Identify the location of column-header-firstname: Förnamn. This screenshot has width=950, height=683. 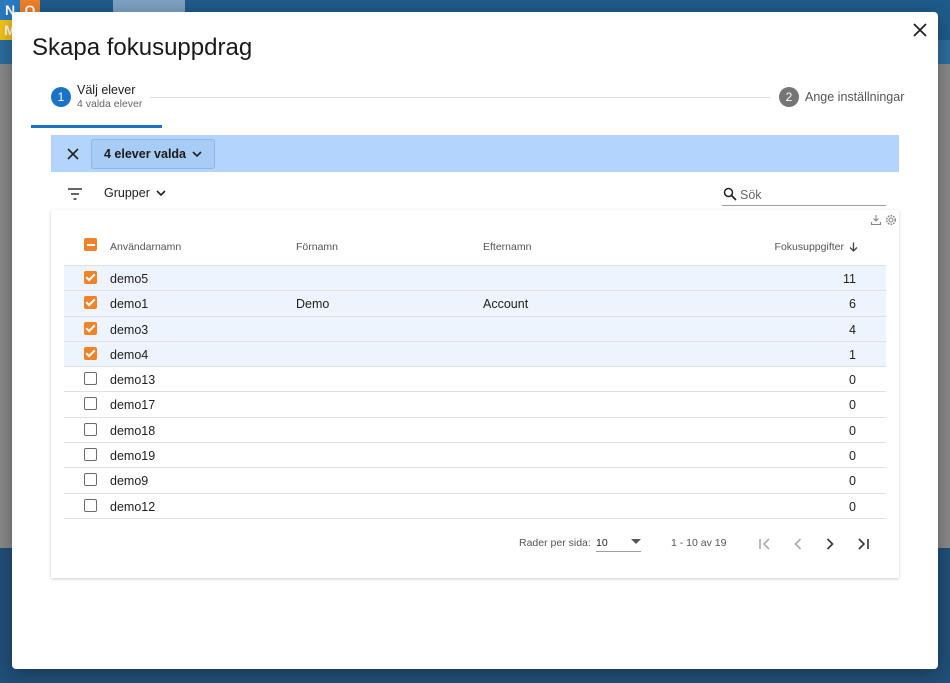
(317, 247).